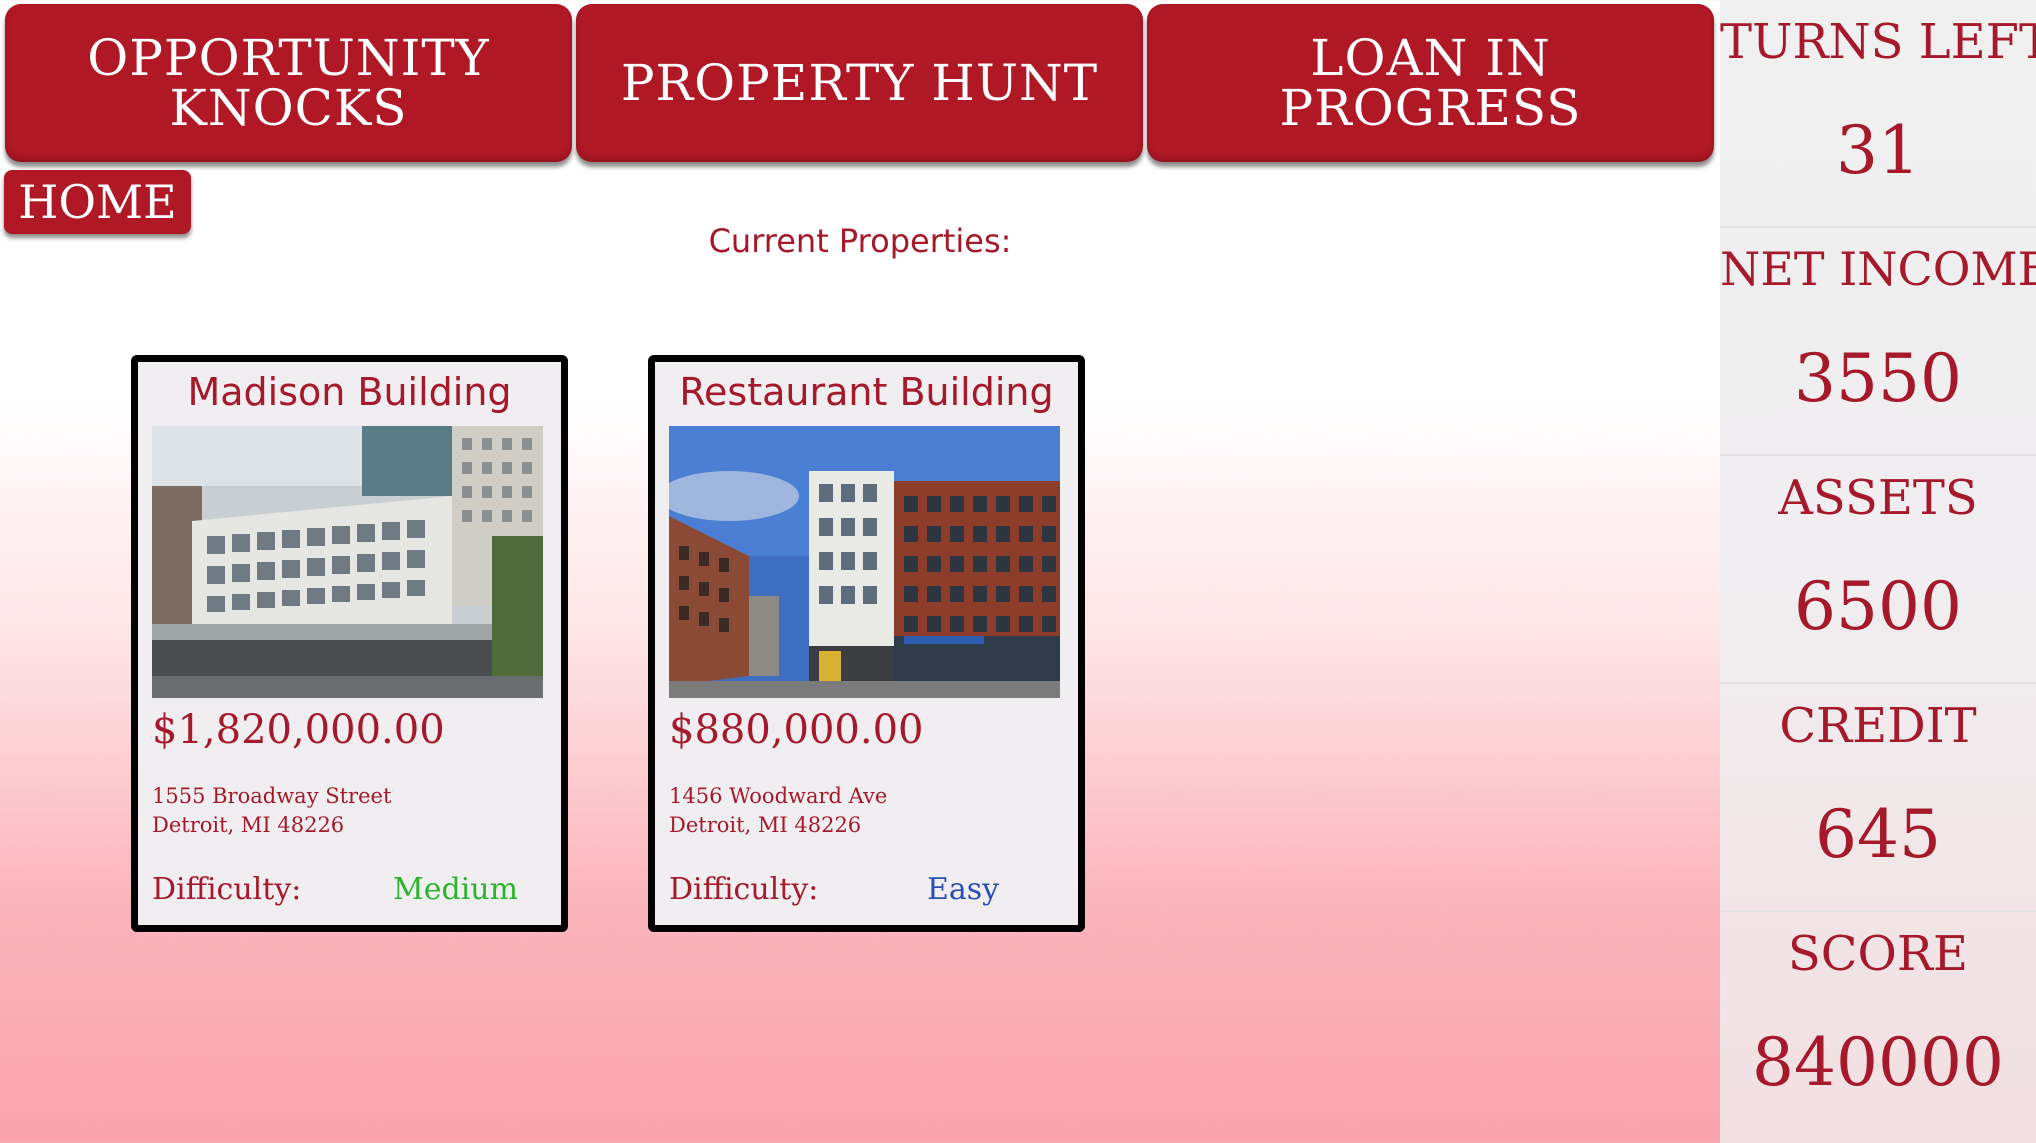 Image resolution: width=2036 pixels, height=1143 pixels. Describe the element at coordinates (271, 811) in the screenshot. I see `property-address: 1555 Broadway Street Detroit, MI 48226` at that location.